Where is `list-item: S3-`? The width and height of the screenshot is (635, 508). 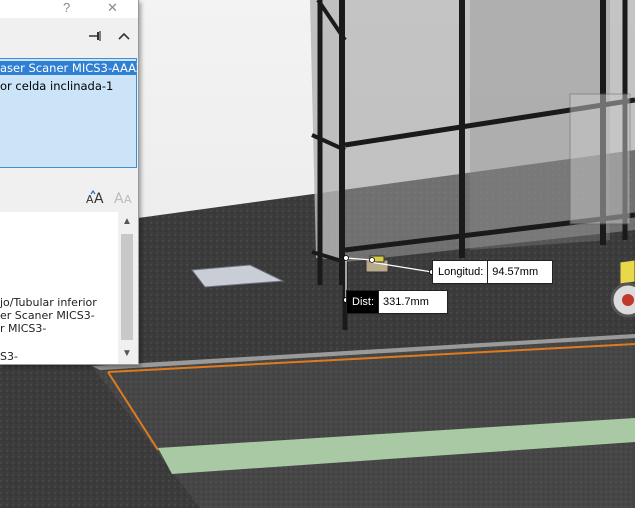 list-item: S3- is located at coordinates (9, 356).